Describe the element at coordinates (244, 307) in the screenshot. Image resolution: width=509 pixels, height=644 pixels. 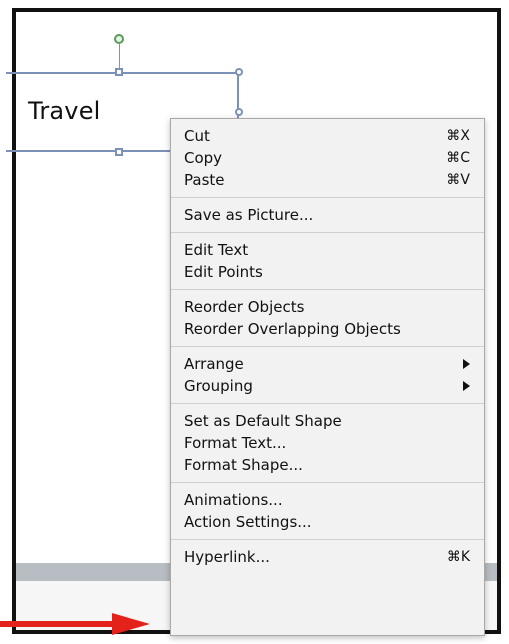
I see `menu-item-label: Reorder Objects` at that location.